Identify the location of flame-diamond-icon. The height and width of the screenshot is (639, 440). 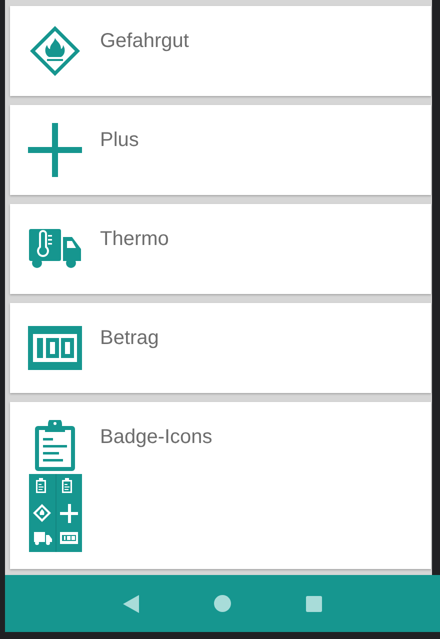
(55, 51).